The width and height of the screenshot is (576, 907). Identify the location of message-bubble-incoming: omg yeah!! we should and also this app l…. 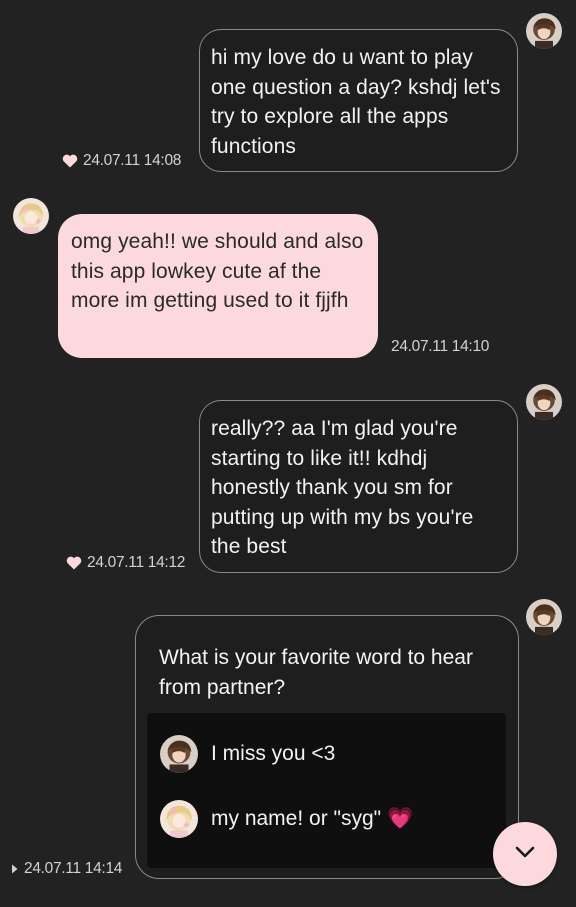
(218, 286).